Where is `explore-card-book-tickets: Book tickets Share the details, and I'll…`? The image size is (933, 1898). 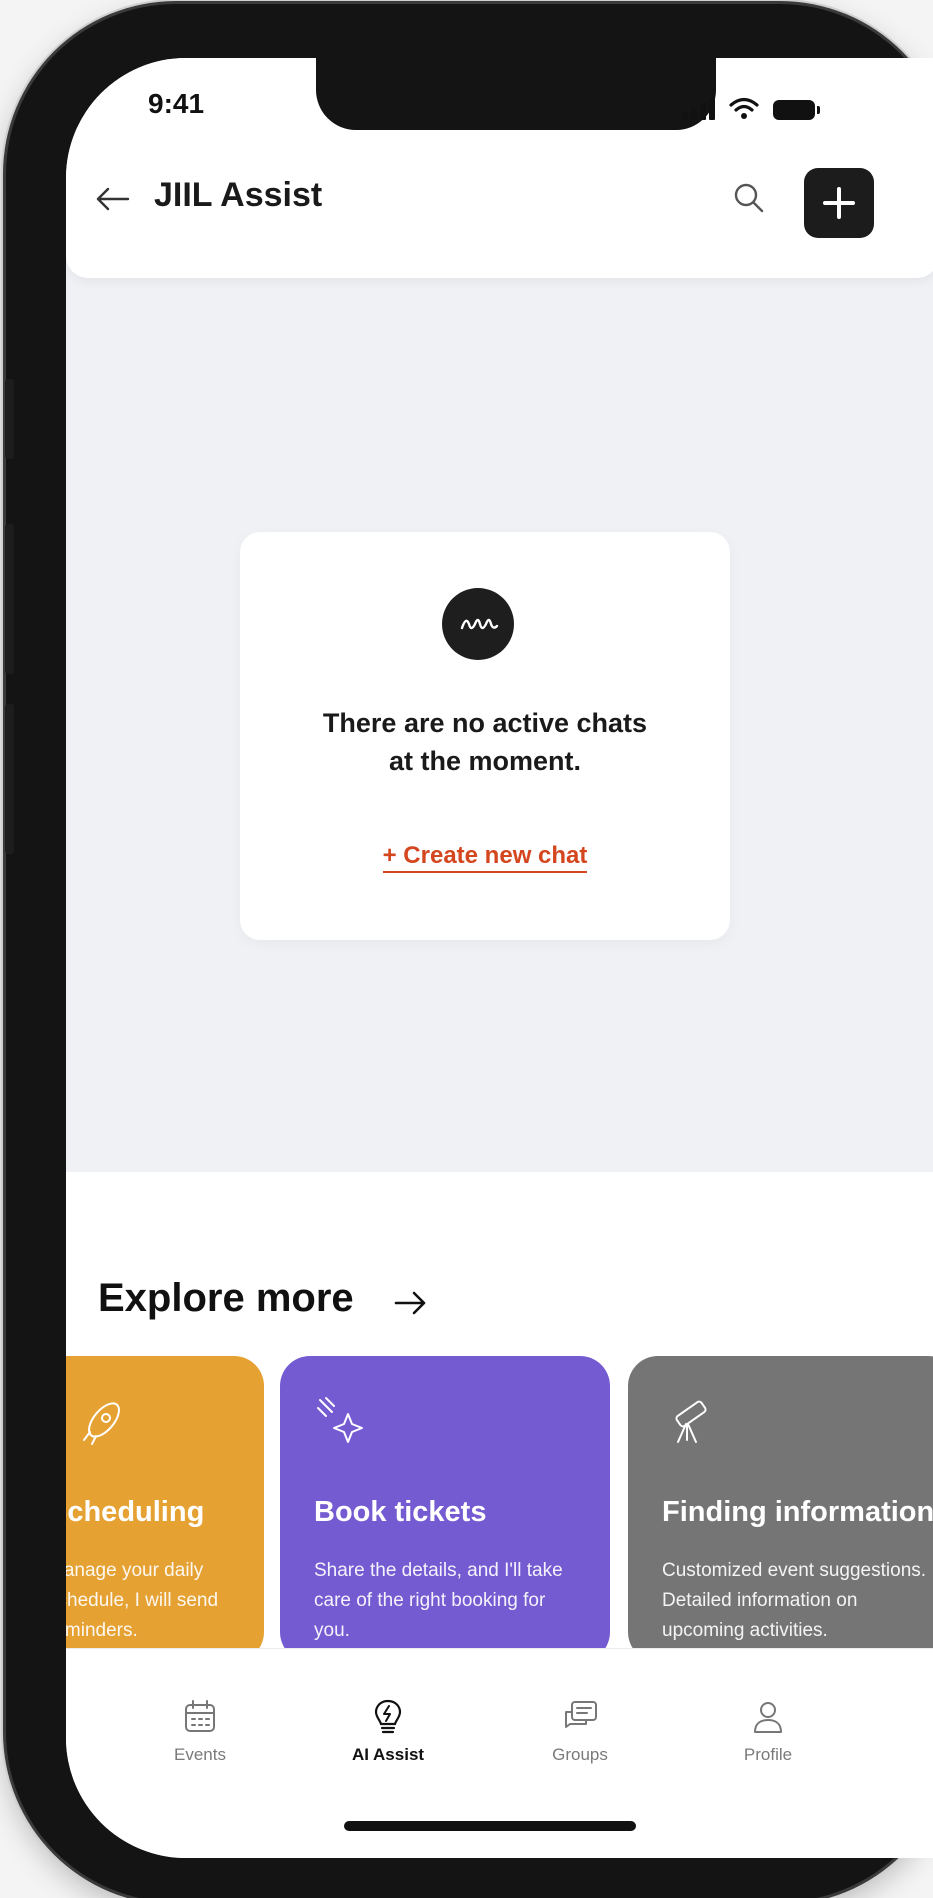
explore-card-book-tickets: Book tickets Share the details, and I'll… is located at coordinates (445, 1509).